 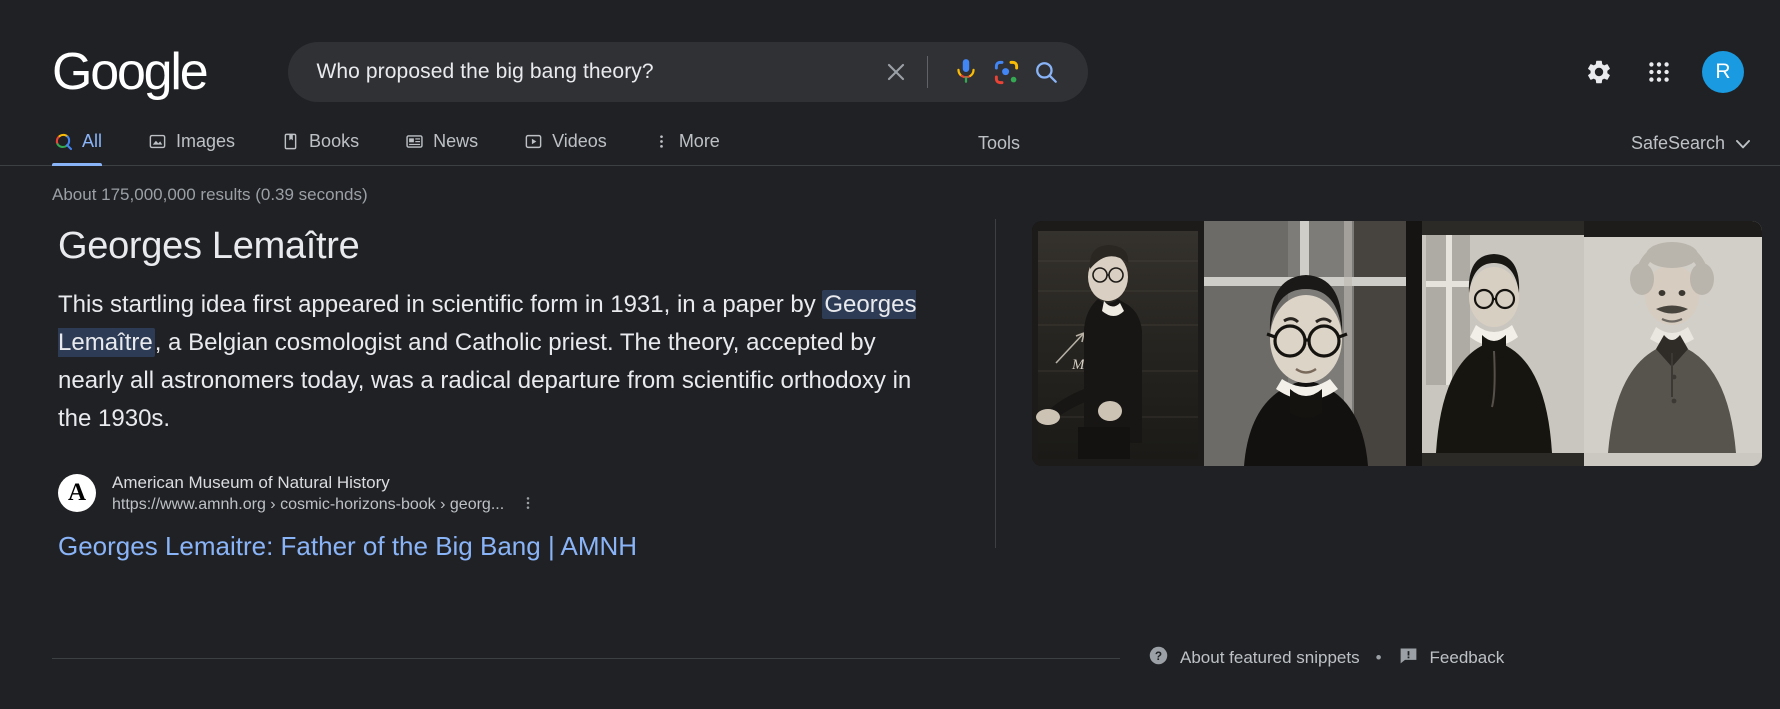 What do you see at coordinates (966, 72) in the screenshot?
I see `microphone-icon` at bounding box center [966, 72].